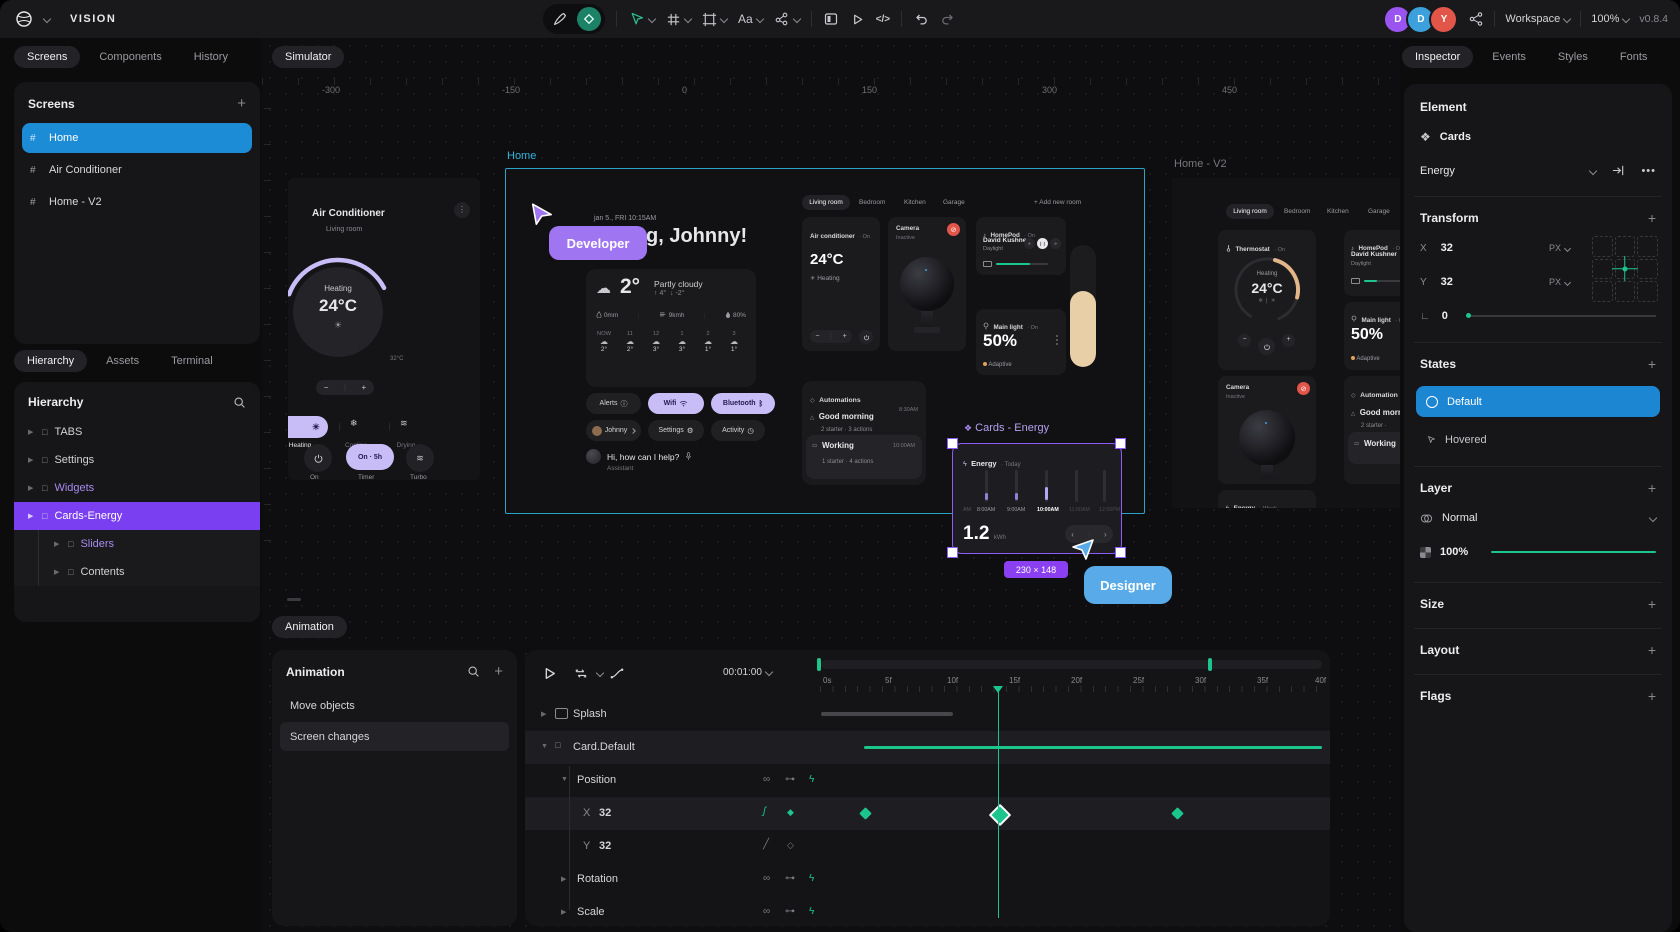 The height and width of the screenshot is (932, 1680). I want to click on minus-button: −, so click(326, 387).